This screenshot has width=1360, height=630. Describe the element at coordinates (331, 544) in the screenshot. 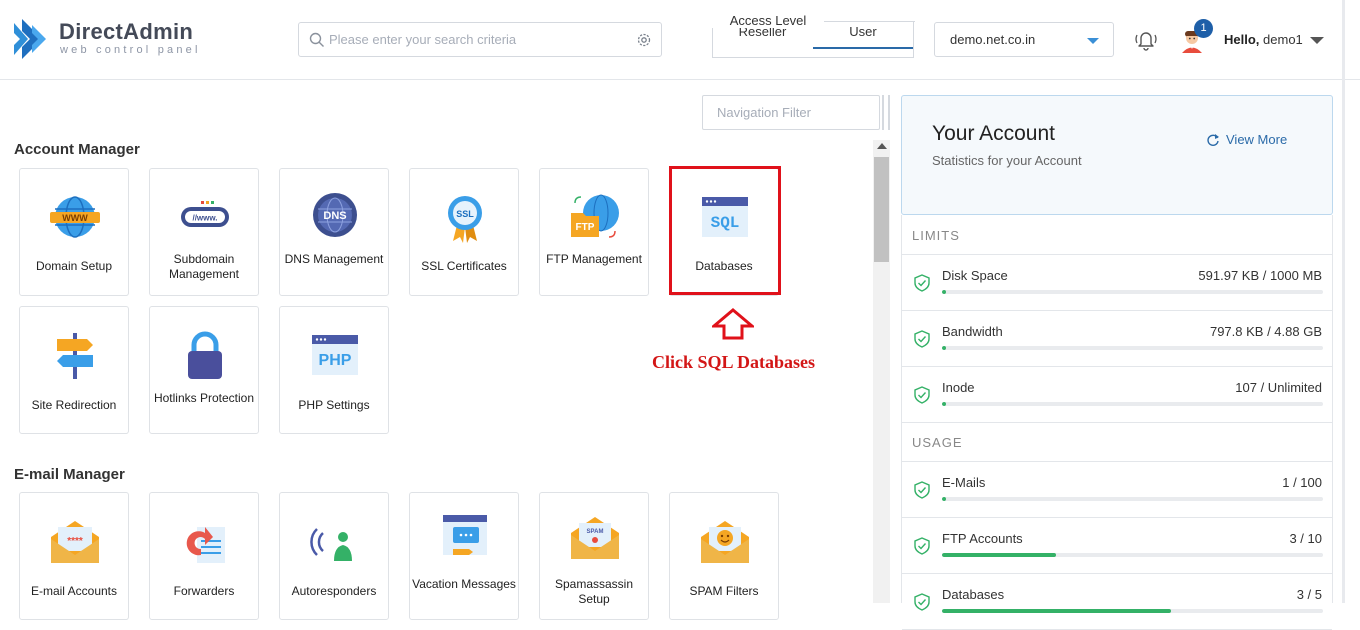

I see `autoresponder-icon` at that location.